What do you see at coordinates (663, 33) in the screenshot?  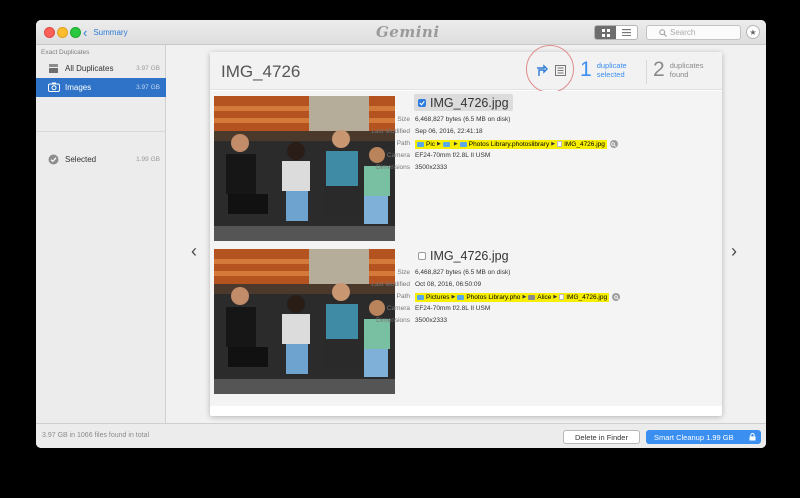 I see `search-icon` at bounding box center [663, 33].